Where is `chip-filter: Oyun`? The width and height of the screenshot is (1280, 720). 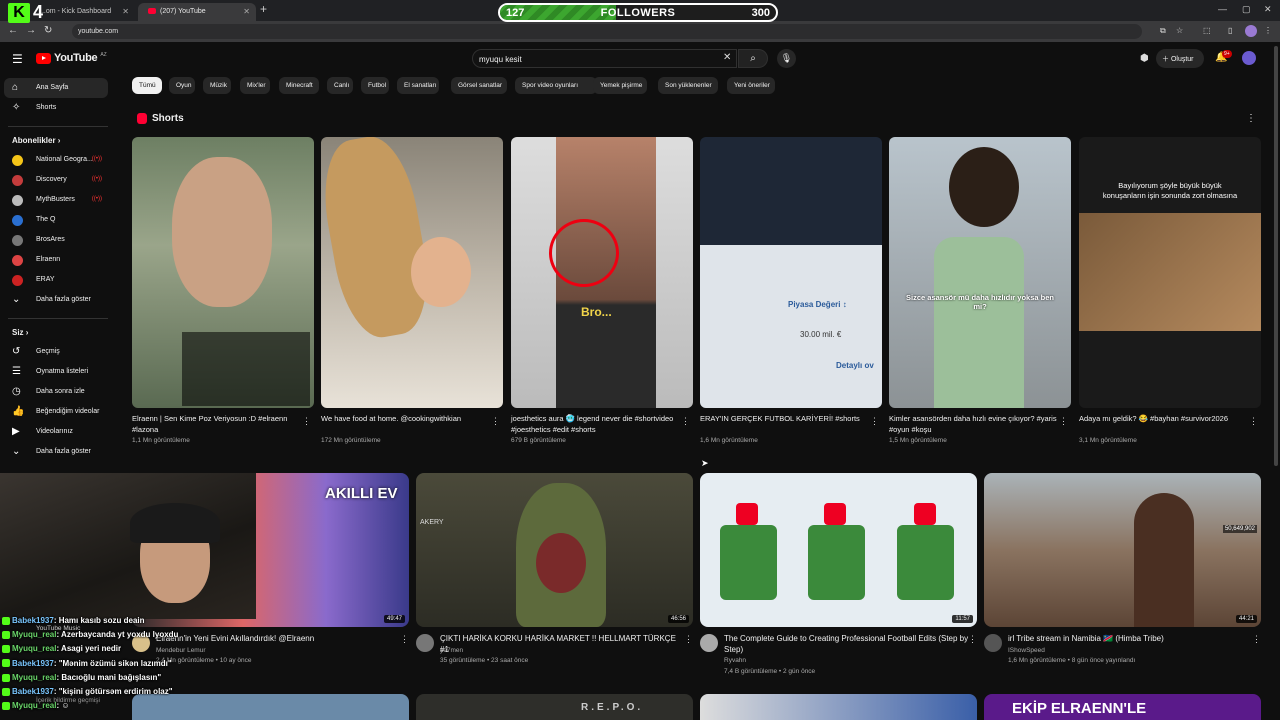
chip-filter: Oyun is located at coordinates (182, 85).